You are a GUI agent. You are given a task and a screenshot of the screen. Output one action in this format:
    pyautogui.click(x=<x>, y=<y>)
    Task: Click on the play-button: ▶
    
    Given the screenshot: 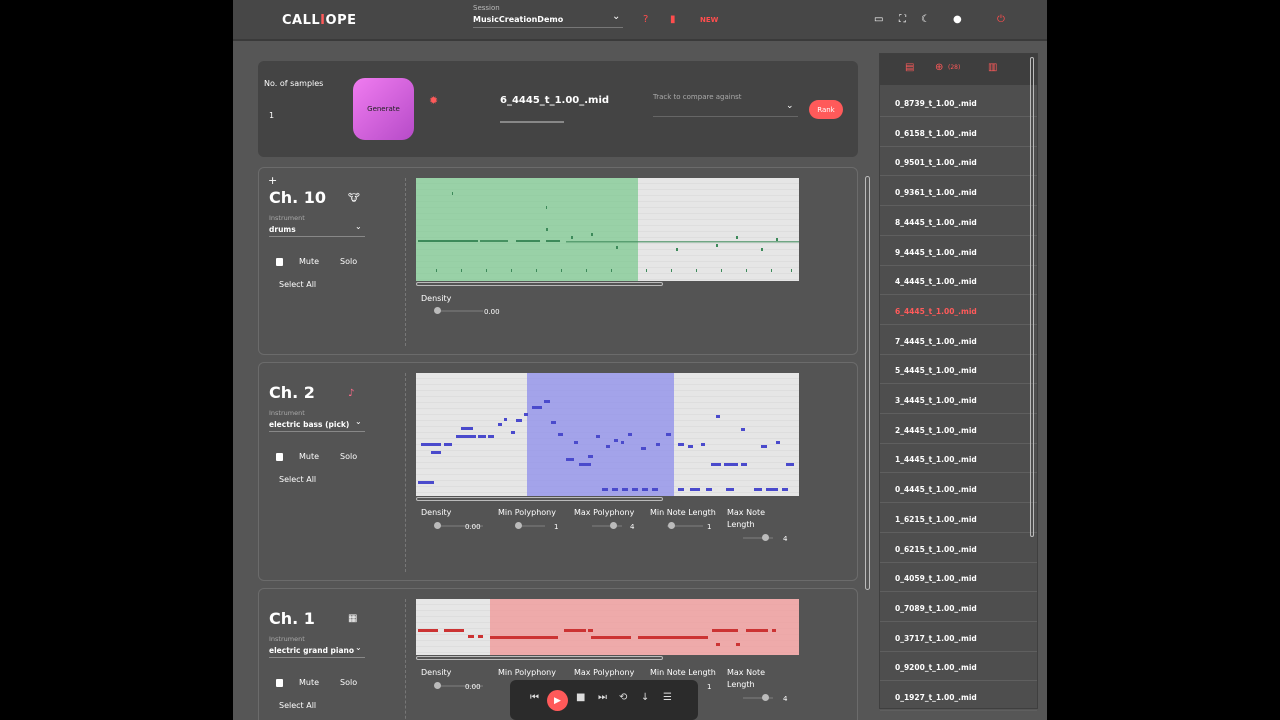 What is the action you would take?
    pyautogui.click(x=557, y=700)
    